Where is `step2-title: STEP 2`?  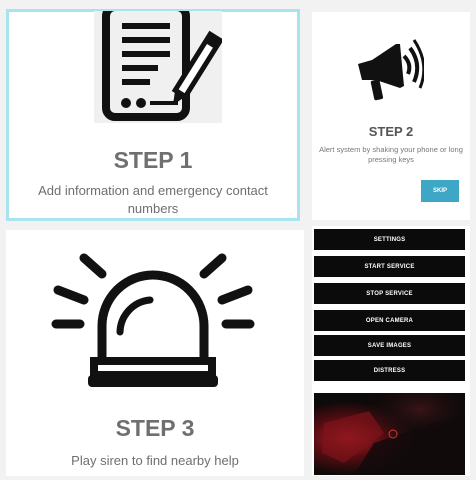
step2-title: STEP 2 is located at coordinates (391, 131).